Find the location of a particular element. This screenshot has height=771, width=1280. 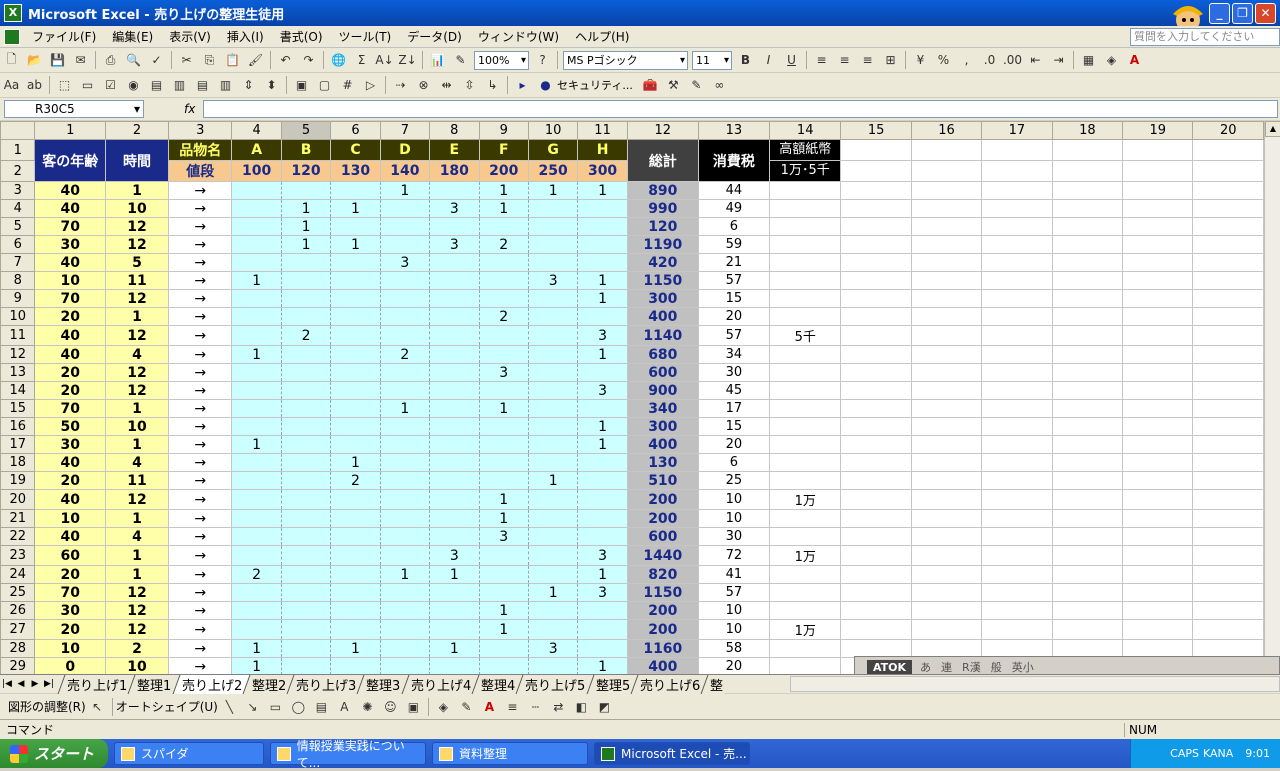

row-header: 1 is located at coordinates (18, 150).